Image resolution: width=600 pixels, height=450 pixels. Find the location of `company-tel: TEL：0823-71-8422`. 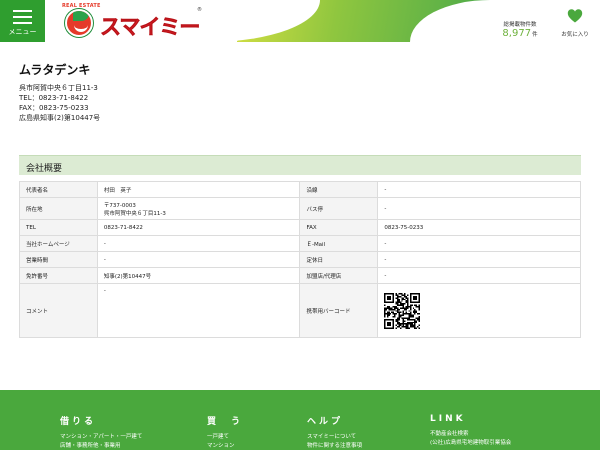

company-tel: TEL：0823-71-8422 is located at coordinates (54, 98).